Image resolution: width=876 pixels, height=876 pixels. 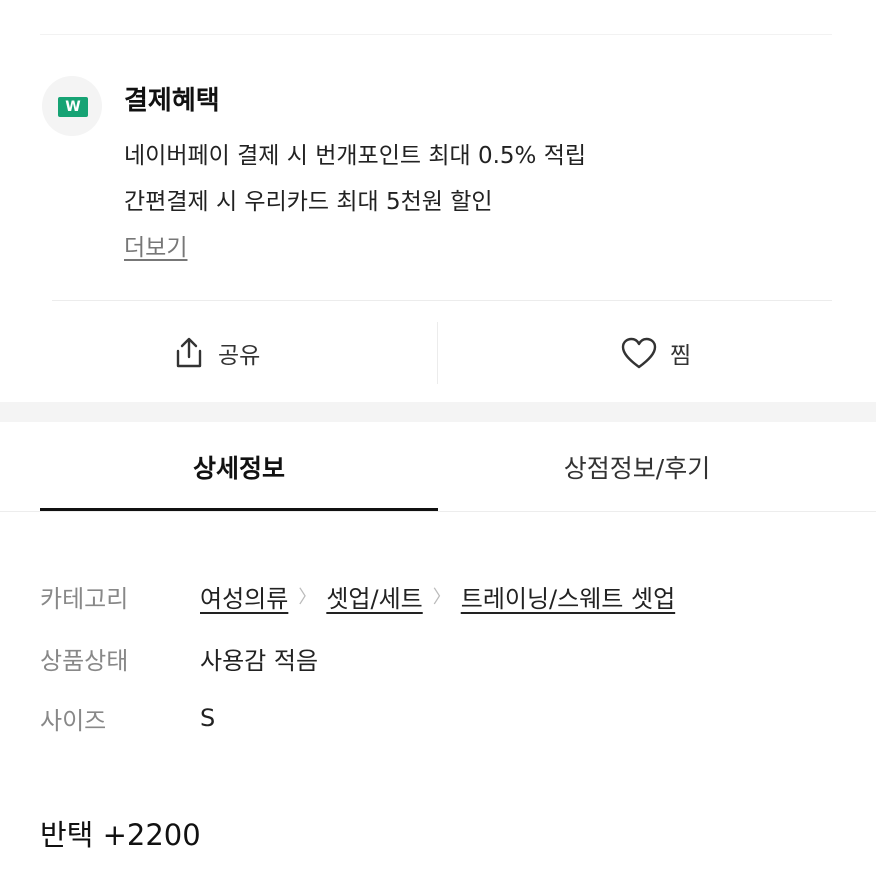 What do you see at coordinates (189, 352) in the screenshot?
I see `share-upload-icon` at bounding box center [189, 352].